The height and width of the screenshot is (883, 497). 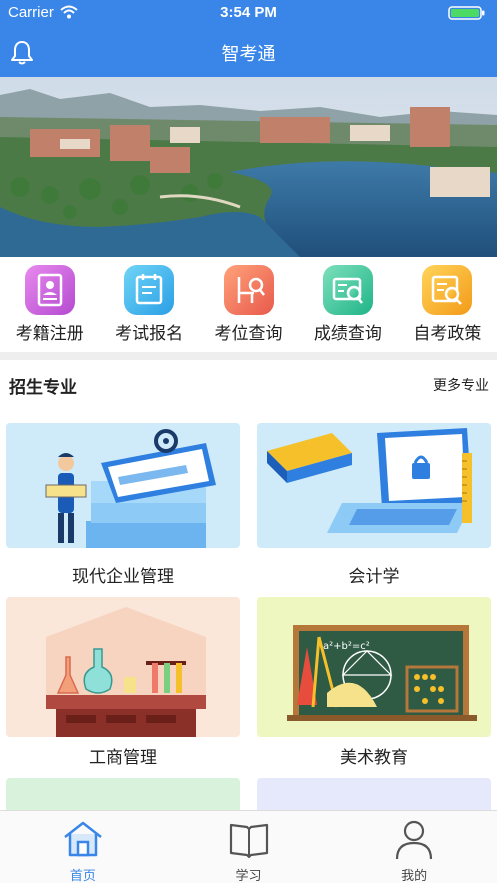 I want to click on tab-label: 首页, so click(x=82, y=876).